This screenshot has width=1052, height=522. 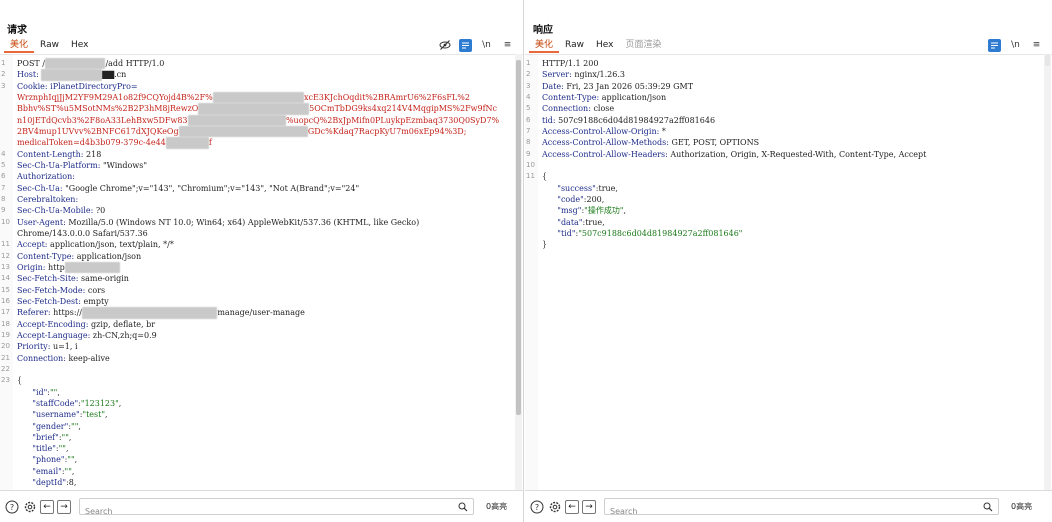 What do you see at coordinates (256, 324) in the screenshot?
I see `code-line: 18 Accept-Encoding: gzip, deflate, br` at bounding box center [256, 324].